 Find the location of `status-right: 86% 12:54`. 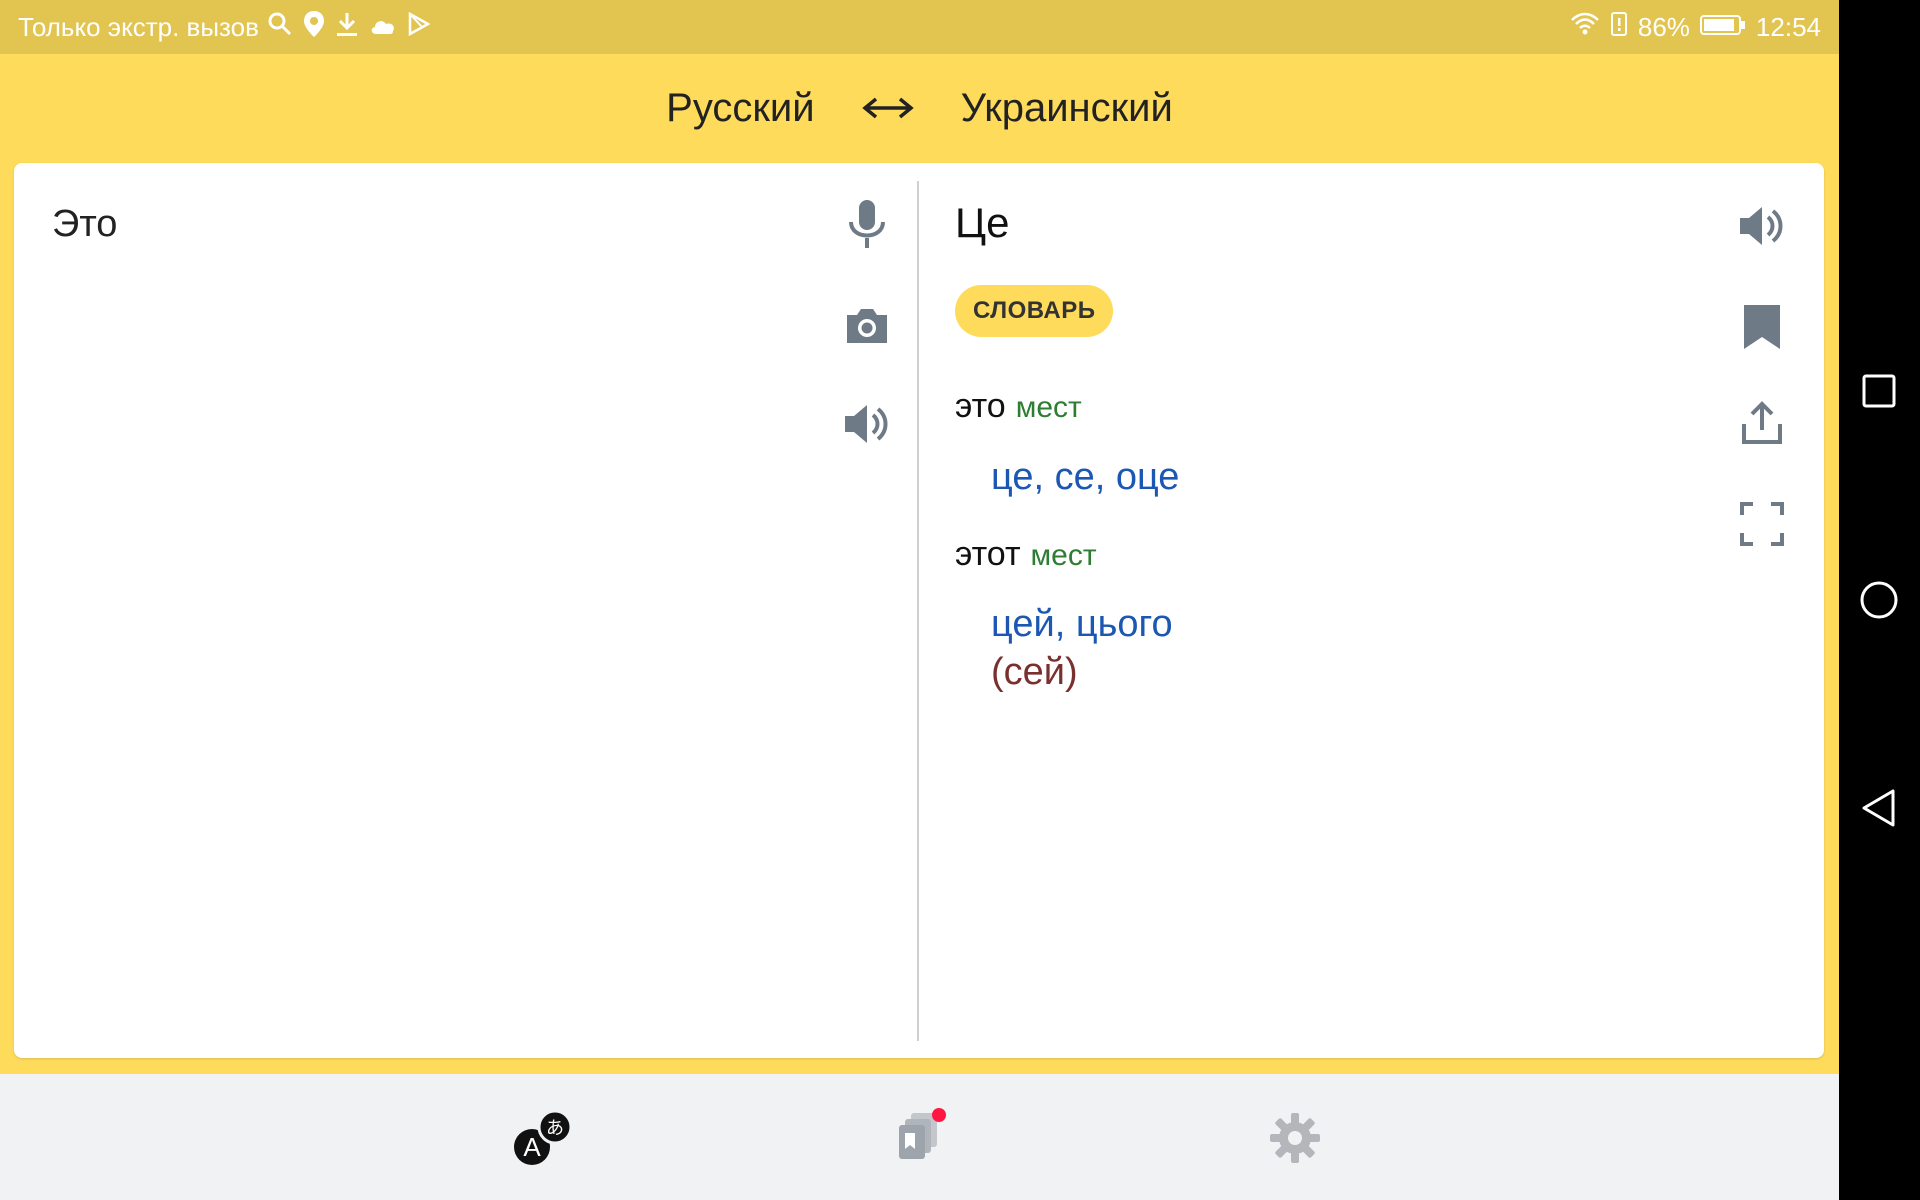

status-right: 86% 12:54 is located at coordinates (1695, 27).